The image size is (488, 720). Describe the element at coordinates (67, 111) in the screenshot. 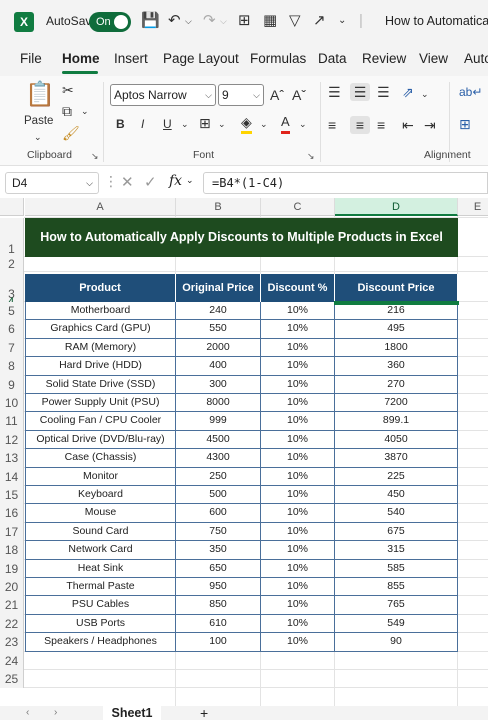

I see `copy-icon: ⧉` at that location.